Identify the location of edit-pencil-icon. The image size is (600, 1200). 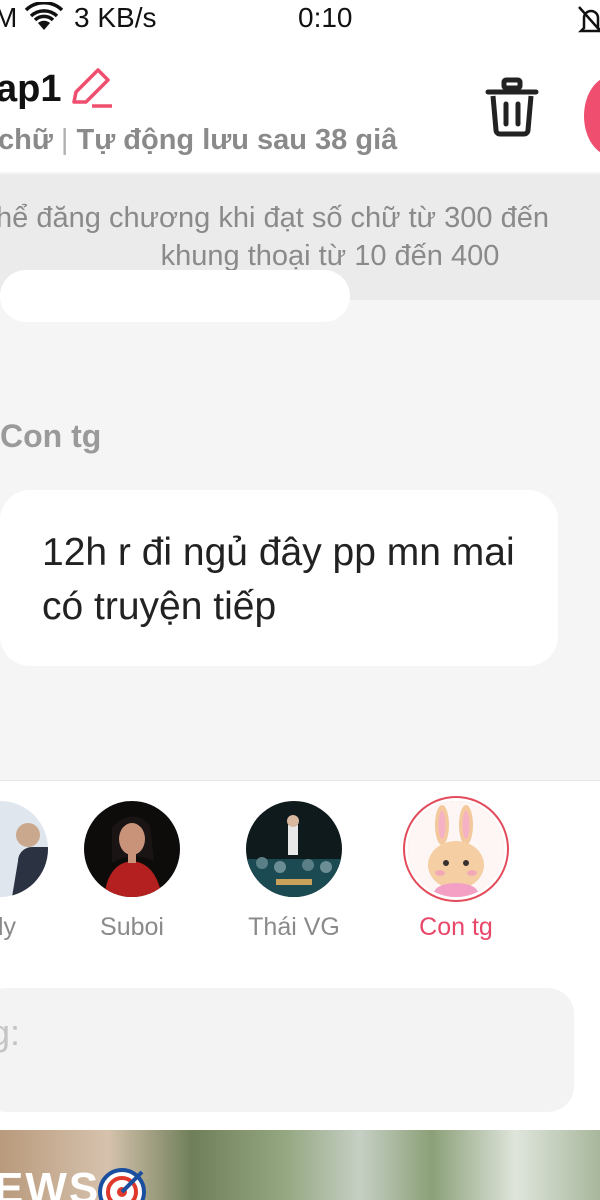
(90, 88).